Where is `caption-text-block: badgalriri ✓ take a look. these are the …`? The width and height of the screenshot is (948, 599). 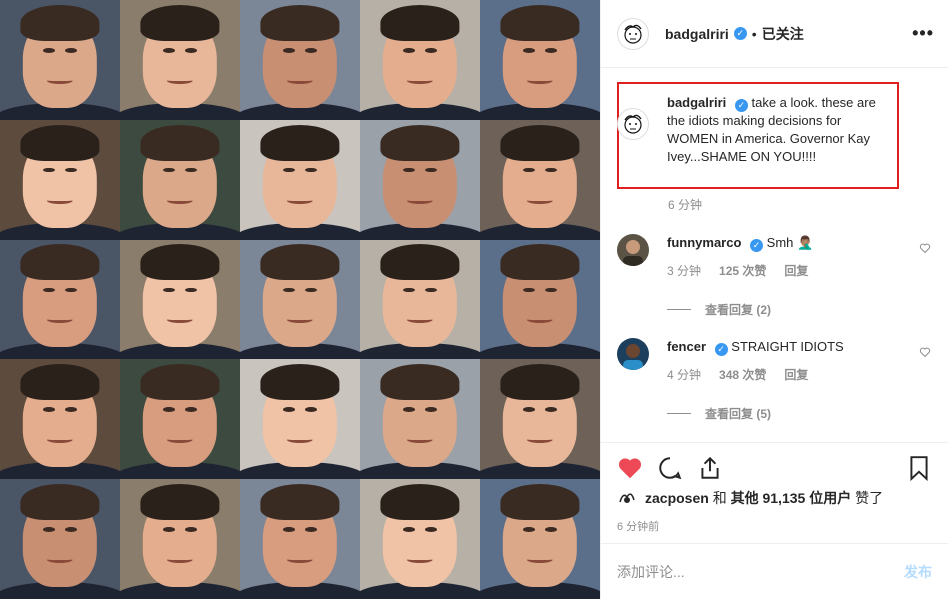
caption-text-block: badgalriri ✓ take a look. these are the … is located at coordinates (778, 130).